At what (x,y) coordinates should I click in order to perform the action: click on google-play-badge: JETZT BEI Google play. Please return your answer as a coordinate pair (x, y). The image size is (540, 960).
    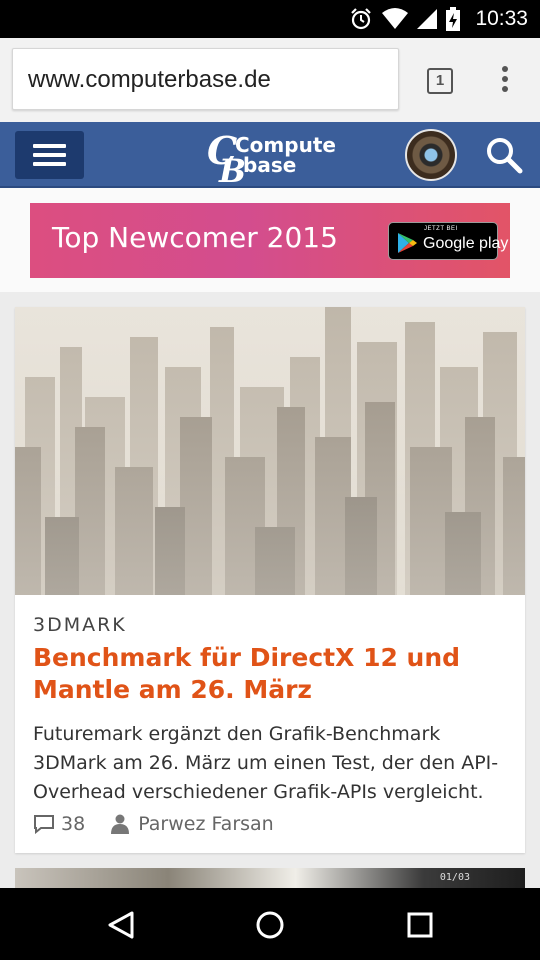
    Looking at the image, I should click on (448, 241).